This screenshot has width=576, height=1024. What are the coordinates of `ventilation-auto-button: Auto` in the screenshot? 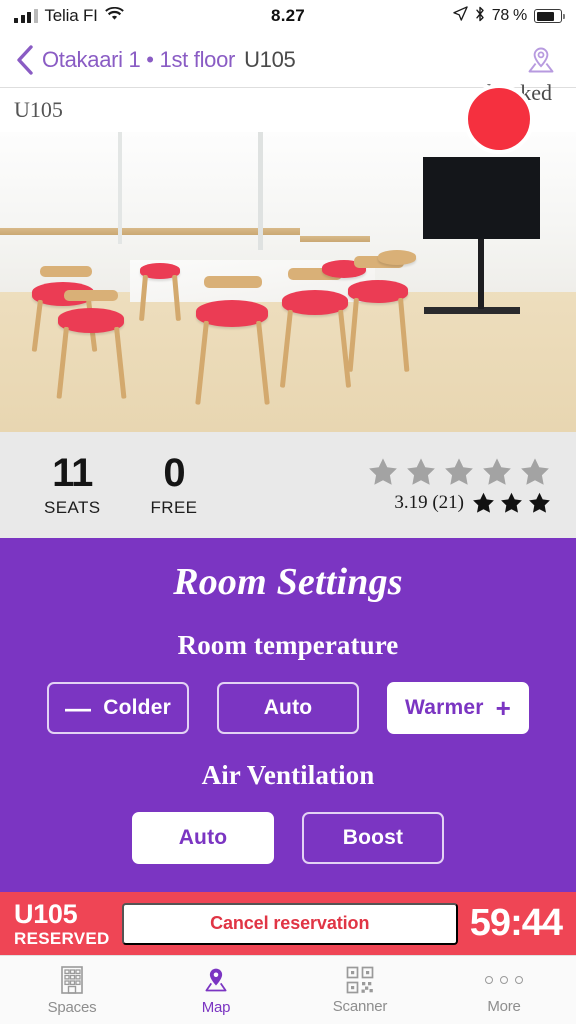 It's located at (203, 838).